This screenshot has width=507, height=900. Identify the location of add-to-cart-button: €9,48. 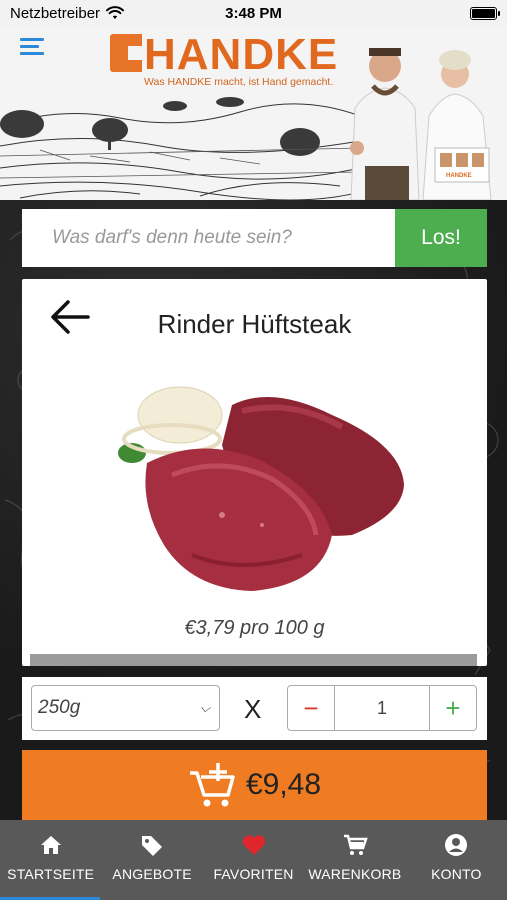
(254, 785).